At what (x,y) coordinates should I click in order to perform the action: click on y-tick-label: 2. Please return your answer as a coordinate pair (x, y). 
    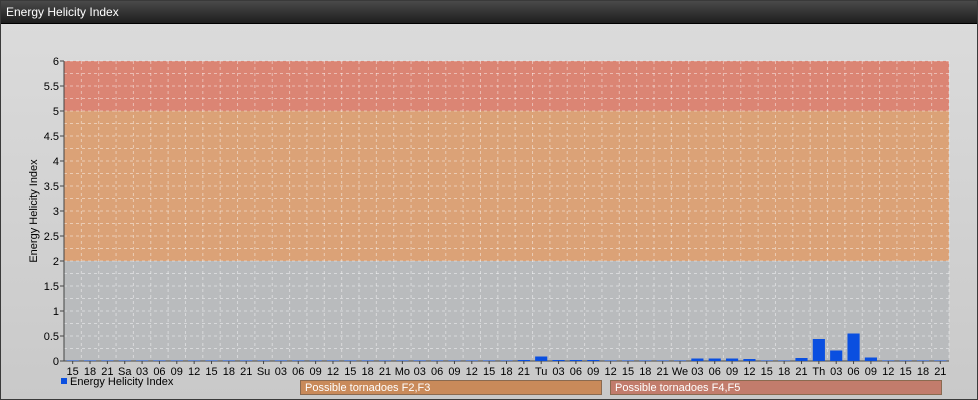
    Looking at the image, I should click on (56, 262).